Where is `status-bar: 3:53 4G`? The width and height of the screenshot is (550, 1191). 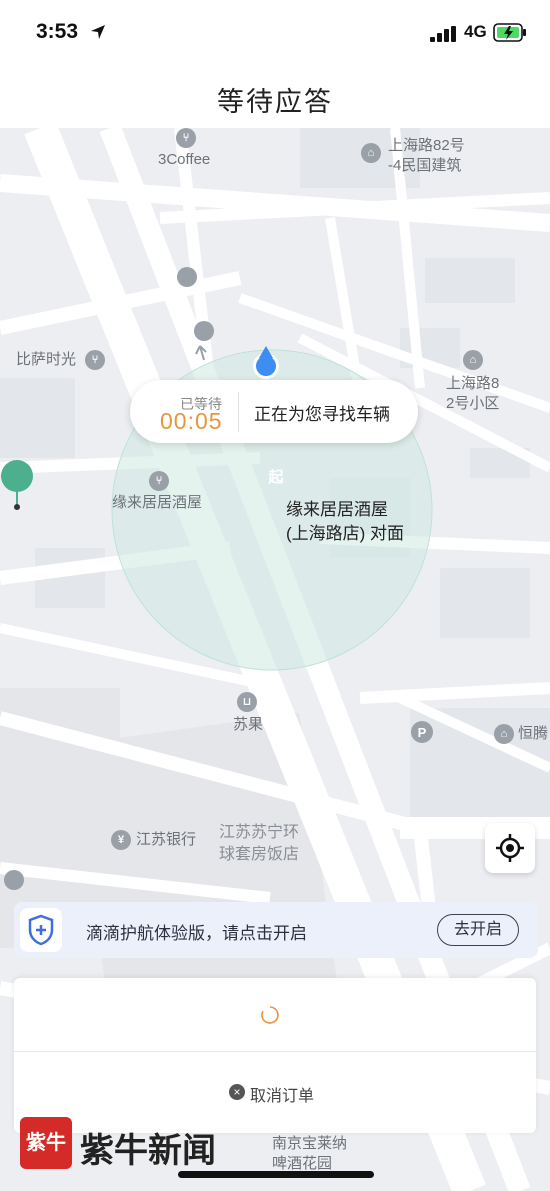
status-bar: 3:53 4G is located at coordinates (275, 34).